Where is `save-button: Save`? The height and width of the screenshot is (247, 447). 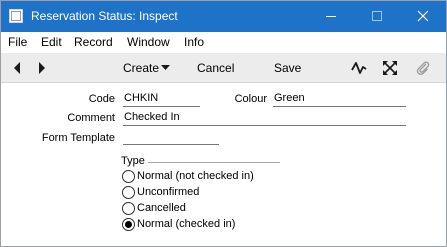
save-button: Save is located at coordinates (287, 68).